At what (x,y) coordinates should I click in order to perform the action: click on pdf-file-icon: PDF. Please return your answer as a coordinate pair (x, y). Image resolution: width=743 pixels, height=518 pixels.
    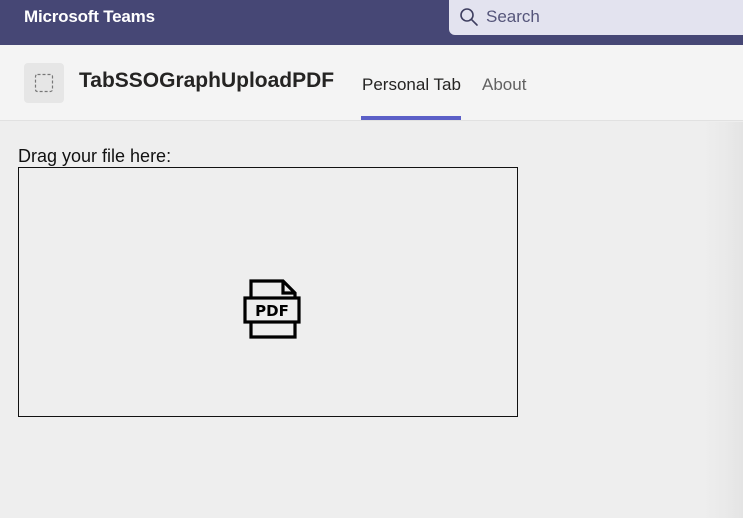
    Looking at the image, I should click on (272, 311).